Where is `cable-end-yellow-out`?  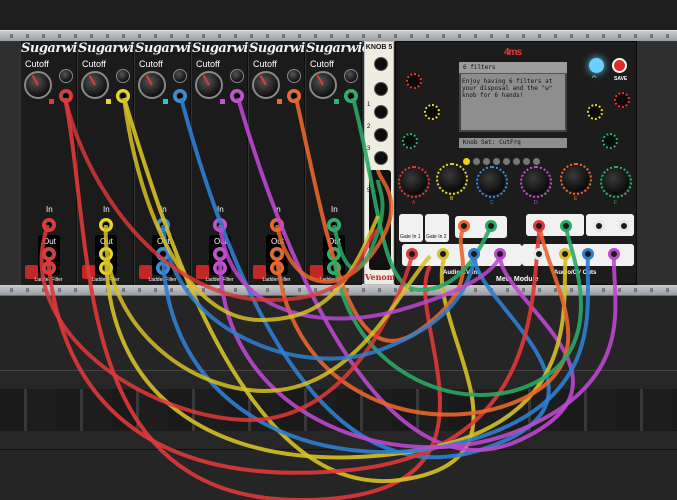
cable-end-yellow-out is located at coordinates (565, 254).